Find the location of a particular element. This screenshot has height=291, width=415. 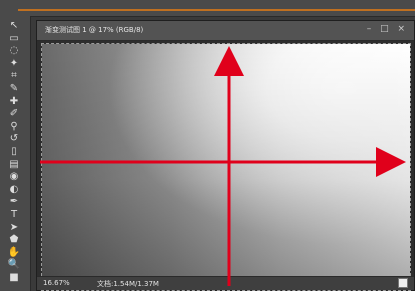

zoom-icon: 🔍 is located at coordinates (14, 265).